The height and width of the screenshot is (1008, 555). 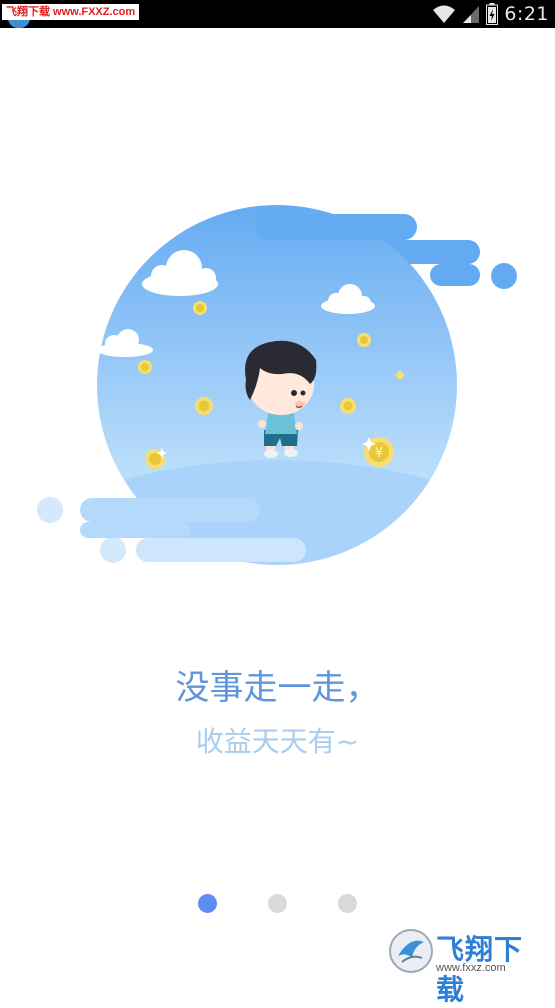 What do you see at coordinates (277, 688) in the screenshot?
I see `onboarding-headline: 没事走一走，` at bounding box center [277, 688].